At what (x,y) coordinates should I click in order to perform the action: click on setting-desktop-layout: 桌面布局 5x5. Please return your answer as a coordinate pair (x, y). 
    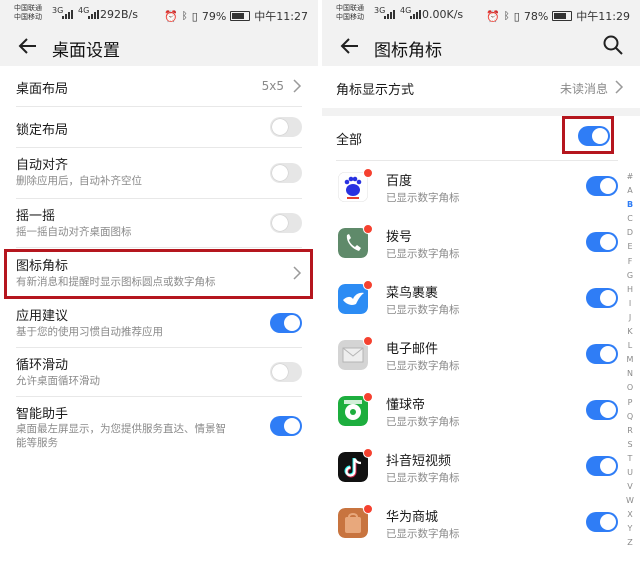
    Looking at the image, I should click on (159, 86).